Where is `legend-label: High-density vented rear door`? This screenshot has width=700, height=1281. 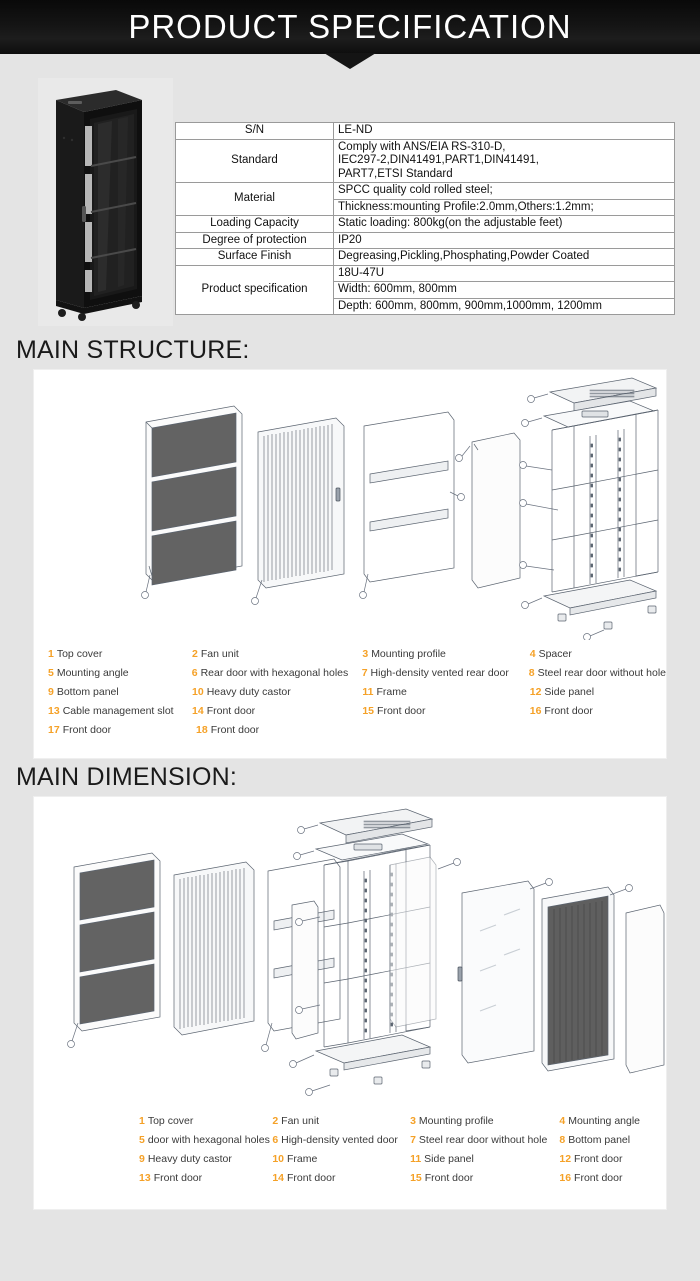 legend-label: High-density vented rear door is located at coordinates (439, 673).